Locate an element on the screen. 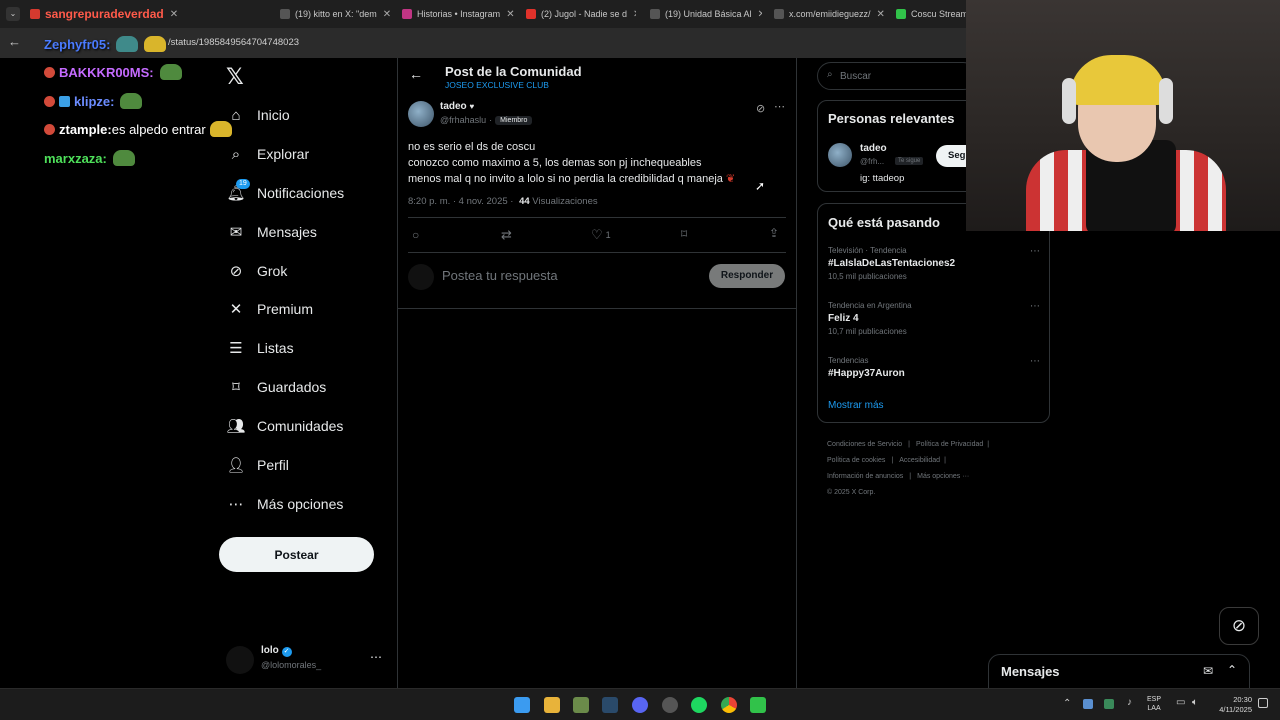 This screenshot has height=720, width=1280. nav-item-communities: 👥︎ Comunidades is located at coordinates (284, 426).